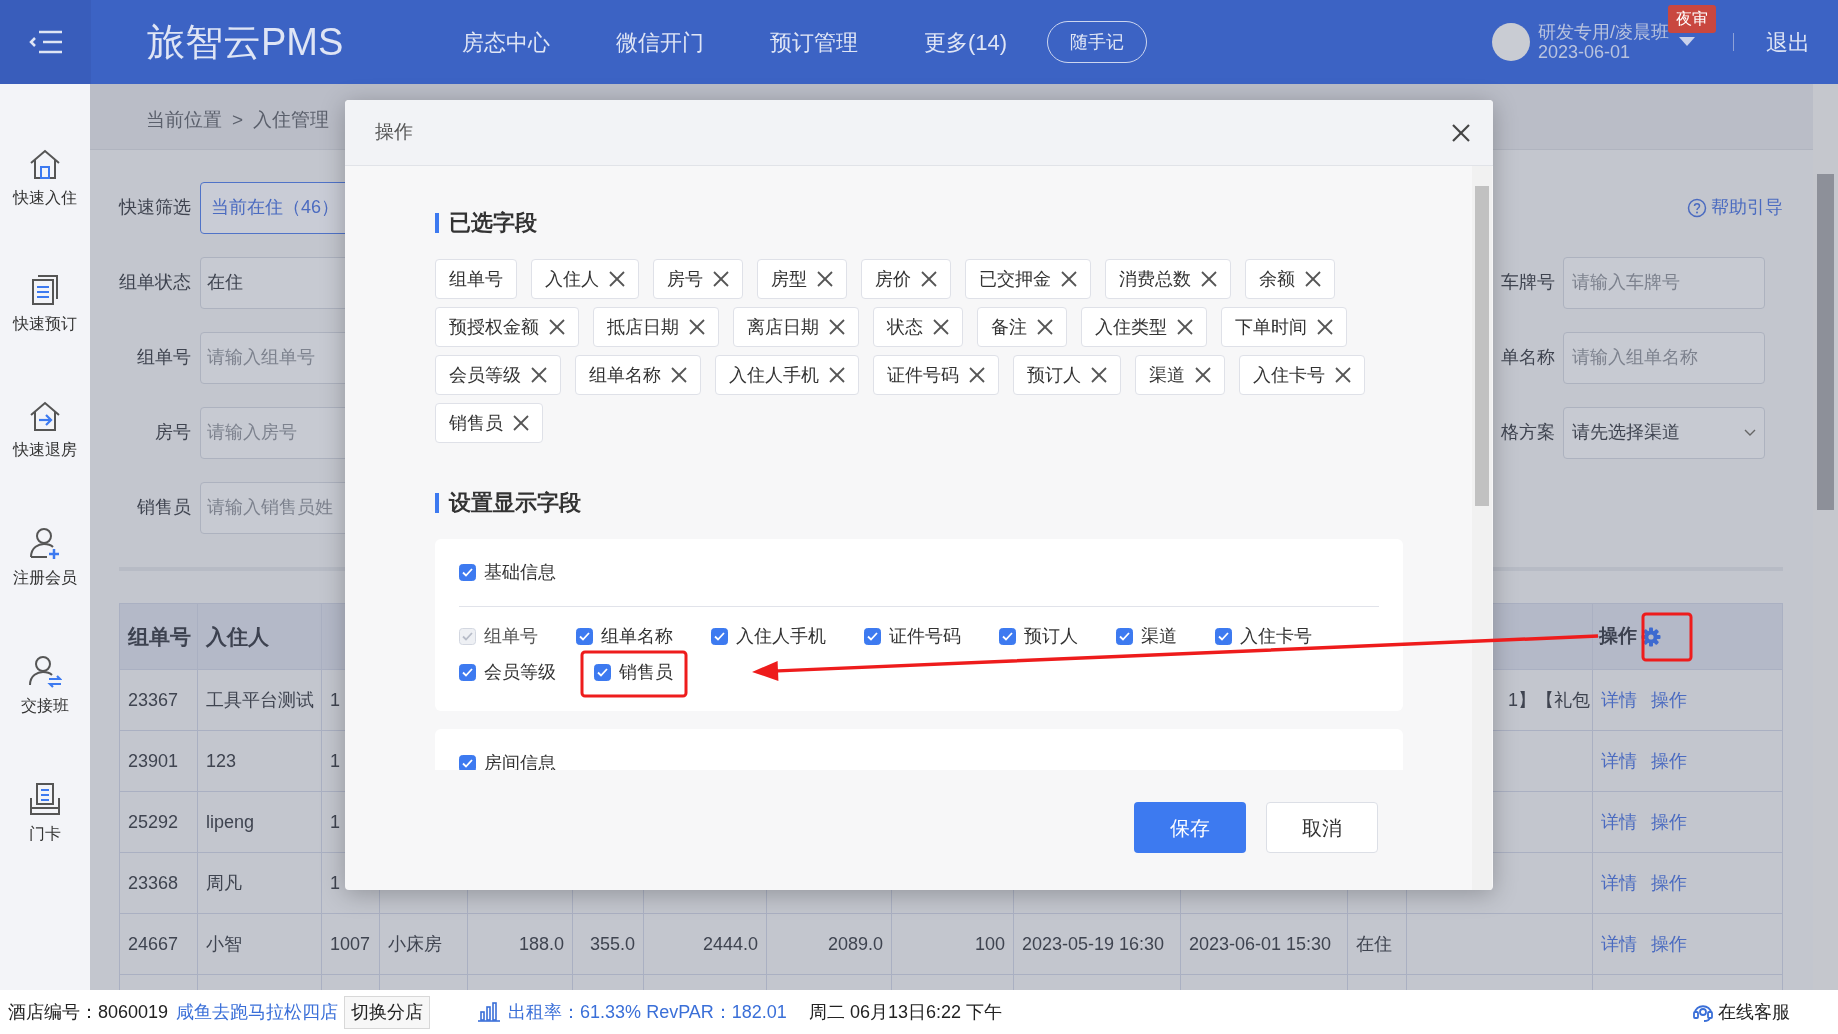 The width and height of the screenshot is (1838, 1034). I want to click on table-cell: 2023-06-01 15:30, so click(1260, 943).